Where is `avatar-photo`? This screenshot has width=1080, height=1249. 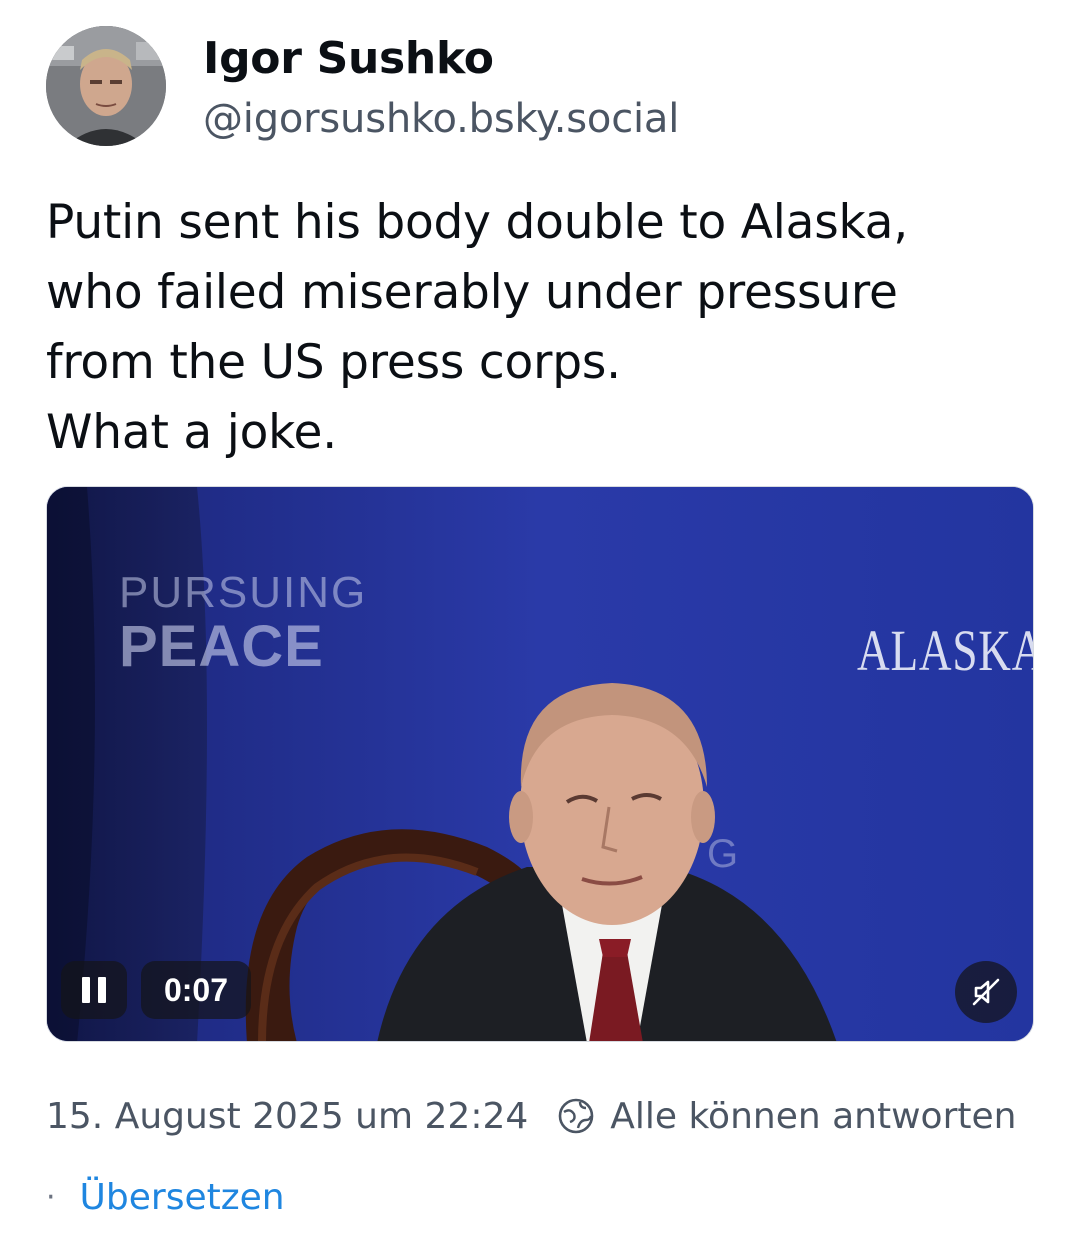 avatar-photo is located at coordinates (106, 86).